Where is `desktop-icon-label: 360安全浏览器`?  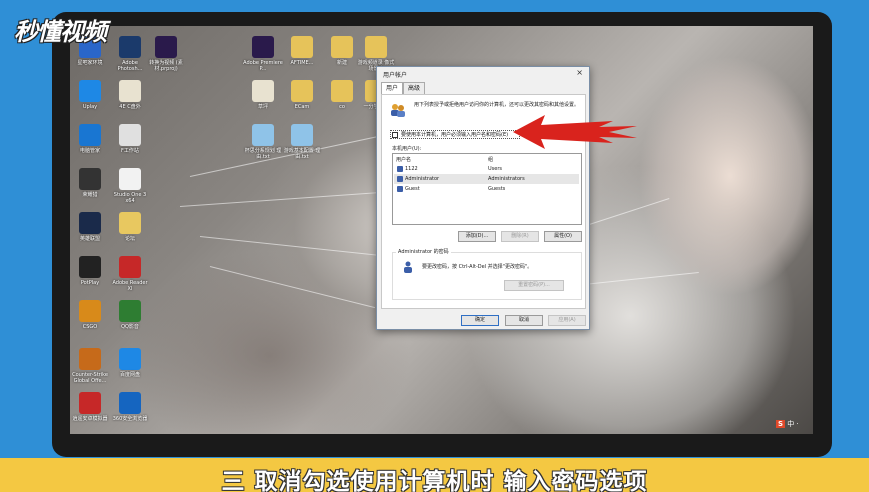 desktop-icon-label: 360安全浏览器 is located at coordinates (130, 419).